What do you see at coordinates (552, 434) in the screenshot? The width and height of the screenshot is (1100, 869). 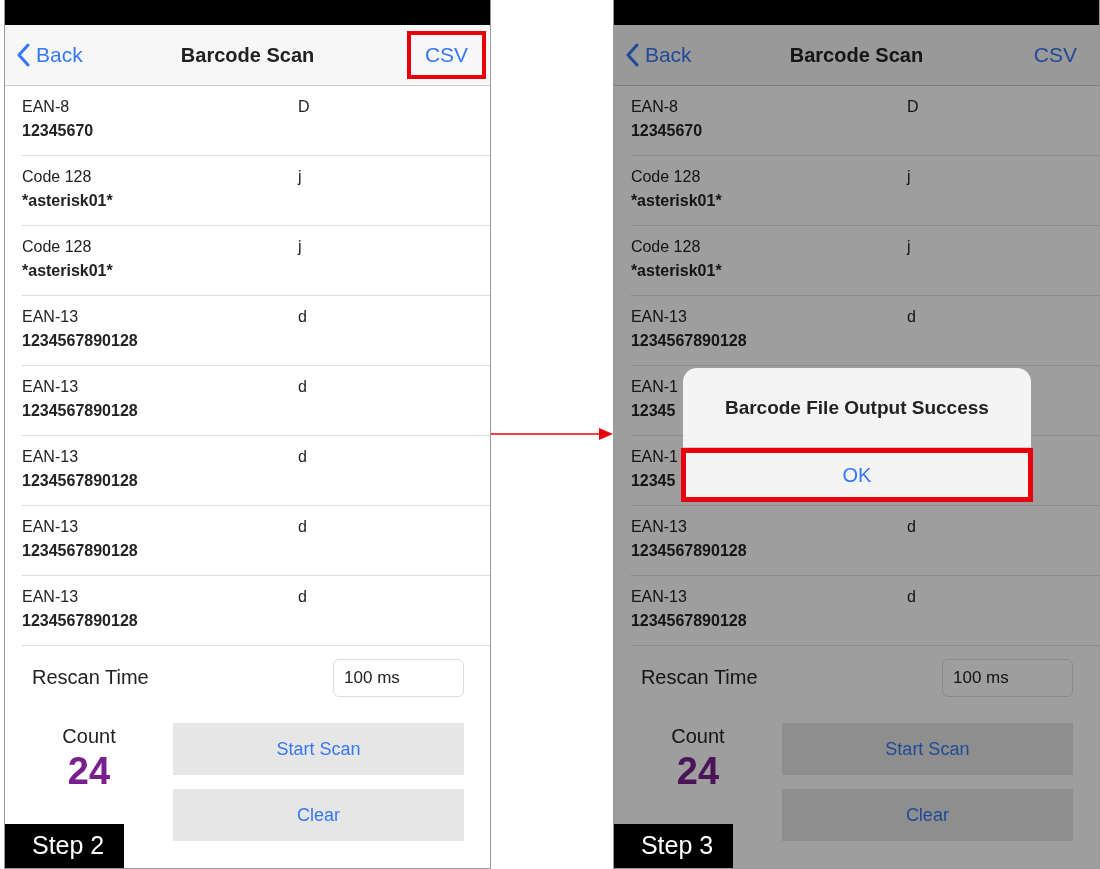 I see `arrow-icon` at bounding box center [552, 434].